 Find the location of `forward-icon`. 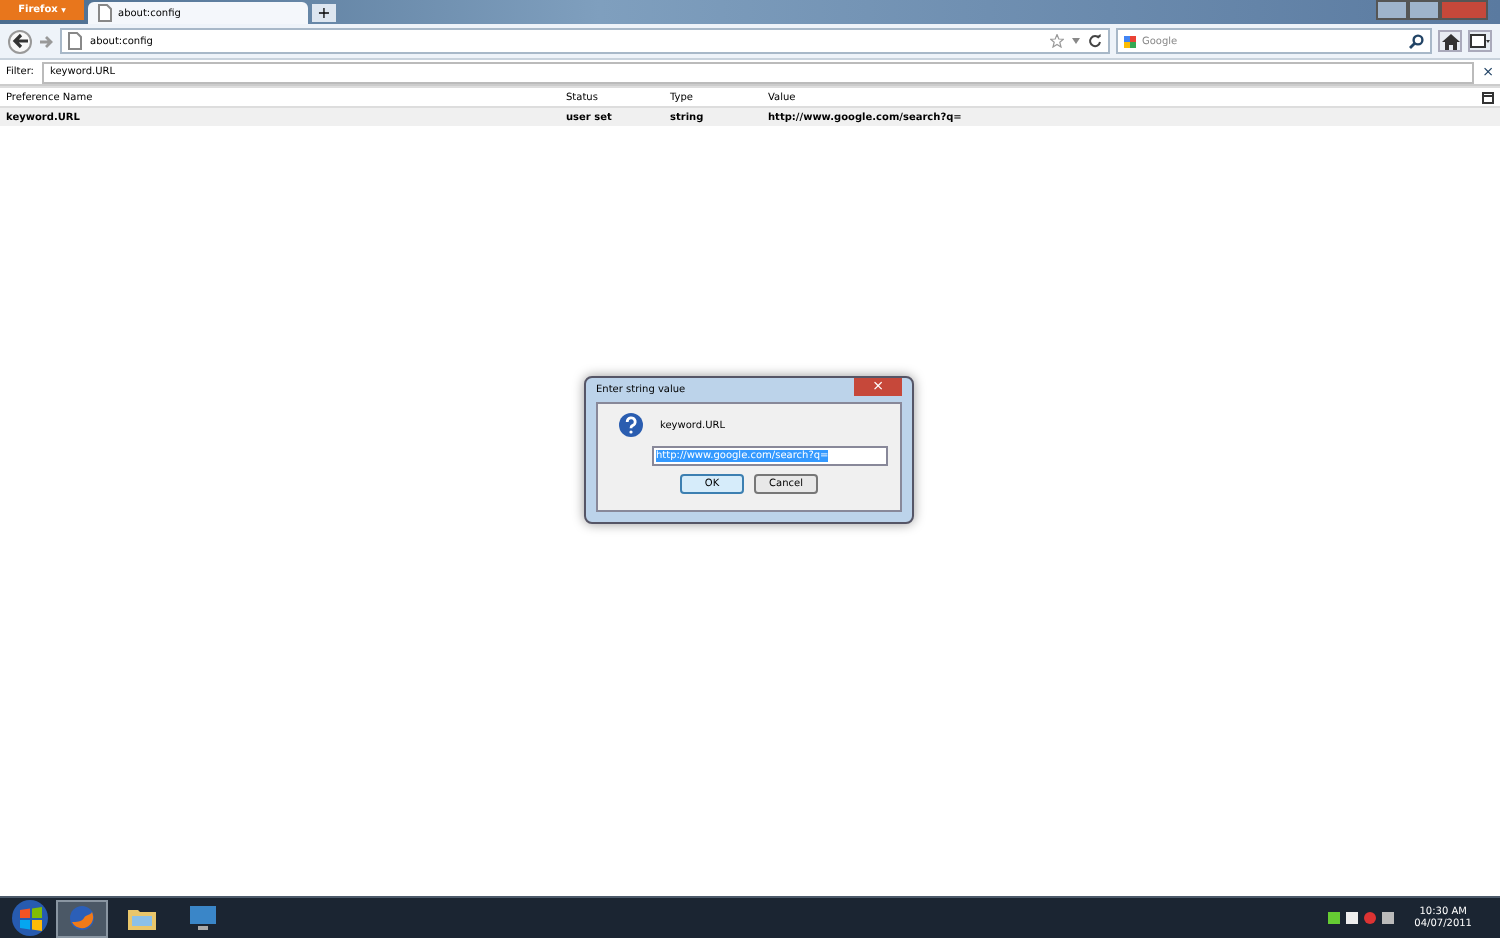

forward-icon is located at coordinates (46, 41).